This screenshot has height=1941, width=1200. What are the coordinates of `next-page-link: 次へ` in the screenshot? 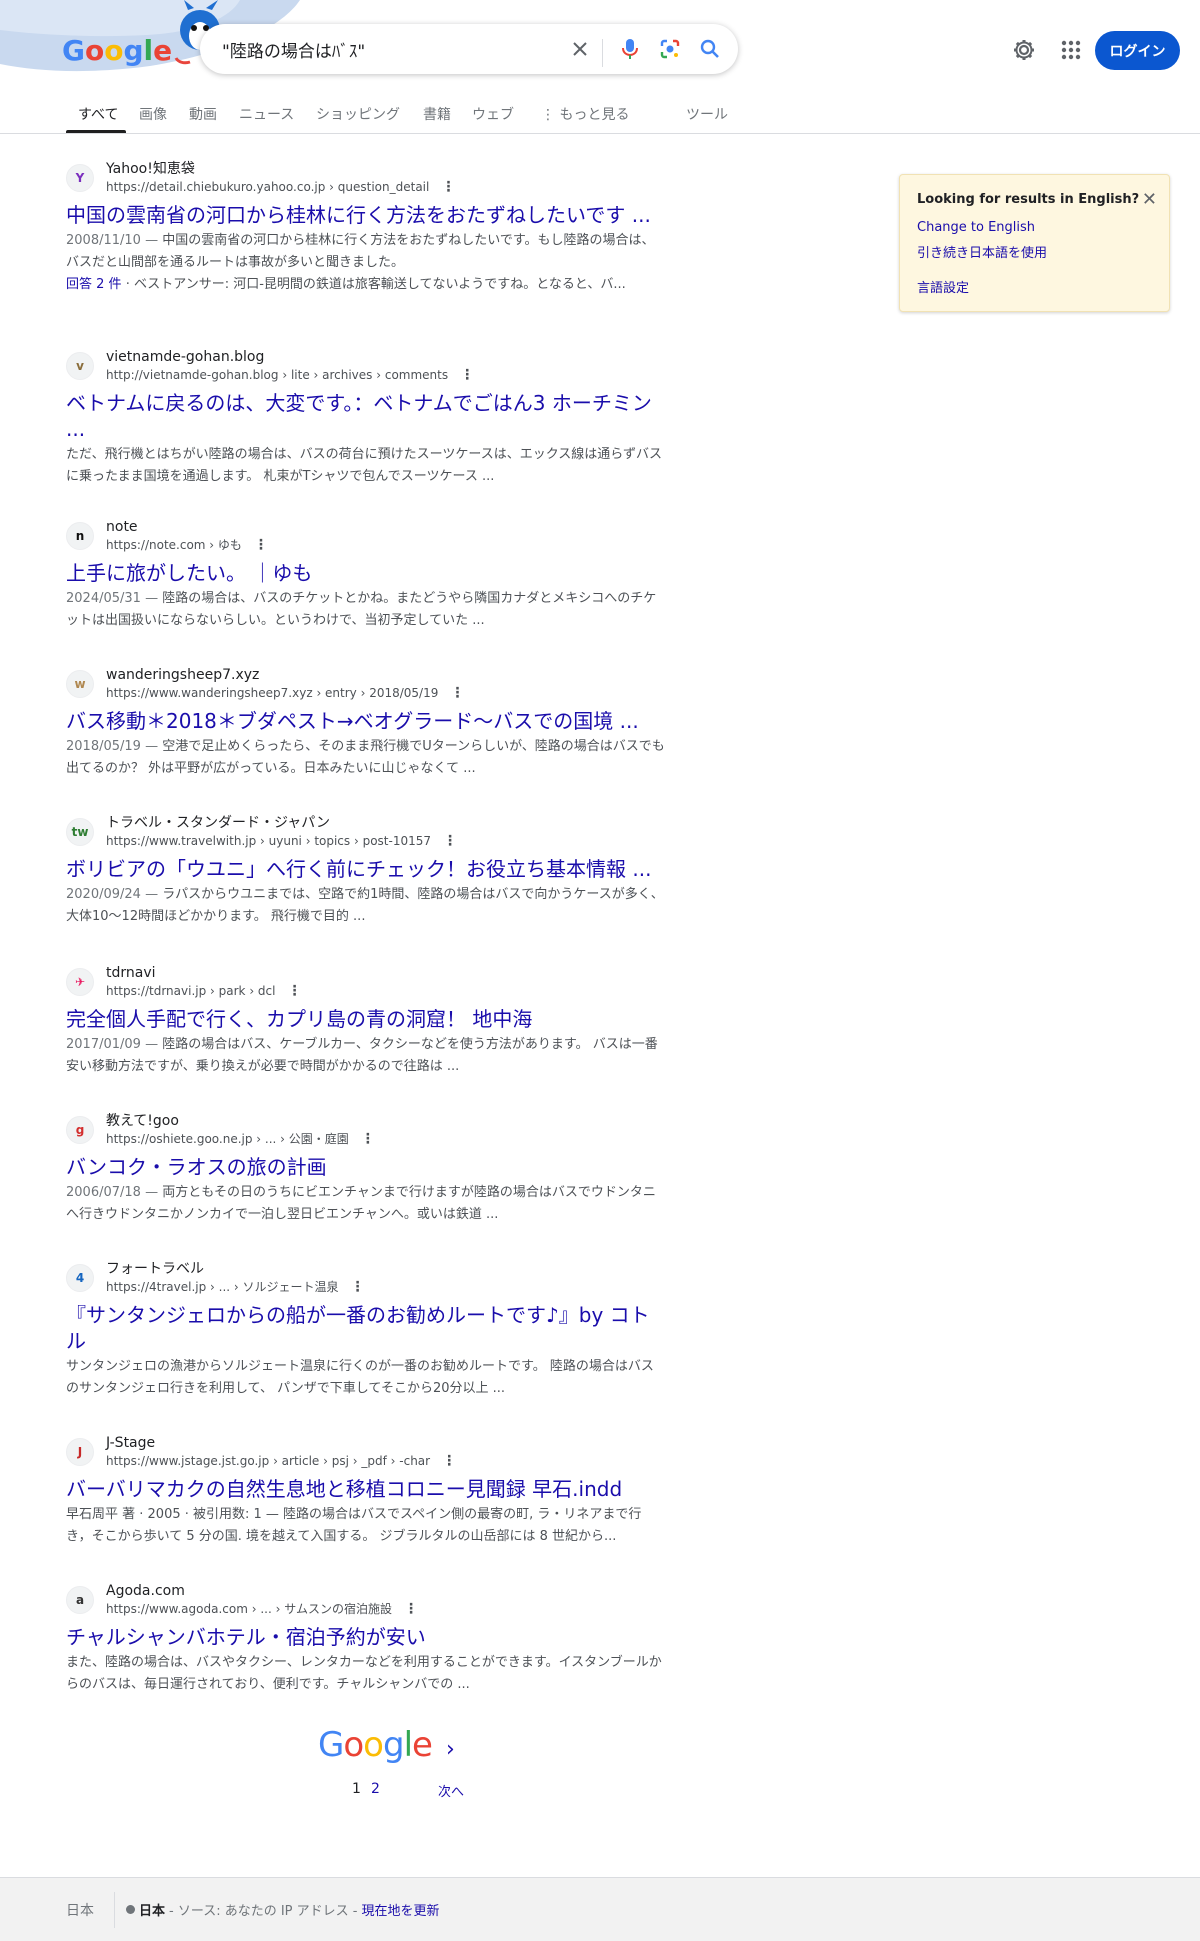 It's located at (451, 1790).